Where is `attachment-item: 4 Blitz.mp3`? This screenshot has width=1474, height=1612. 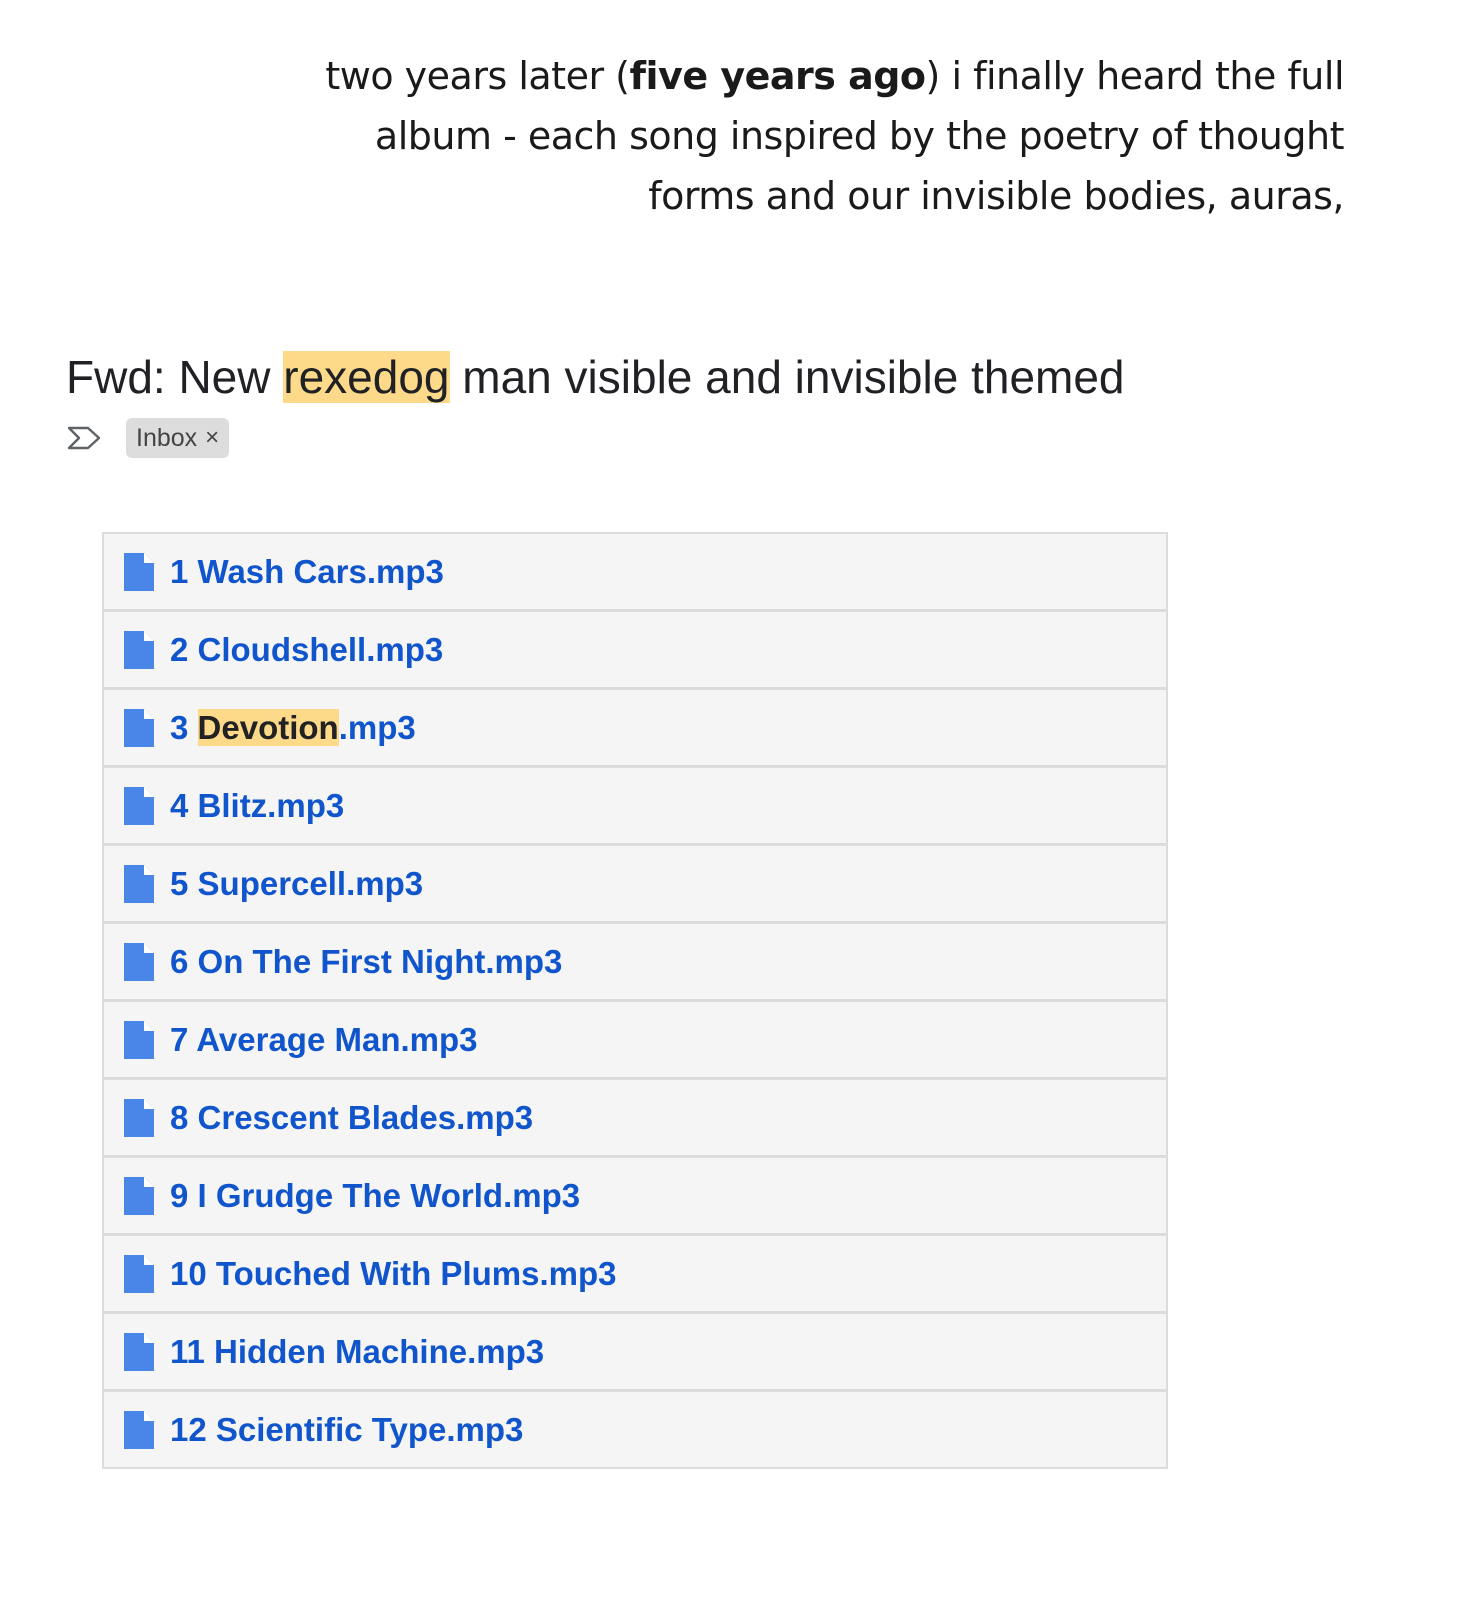 attachment-item: 4 Blitz.mp3 is located at coordinates (635, 805).